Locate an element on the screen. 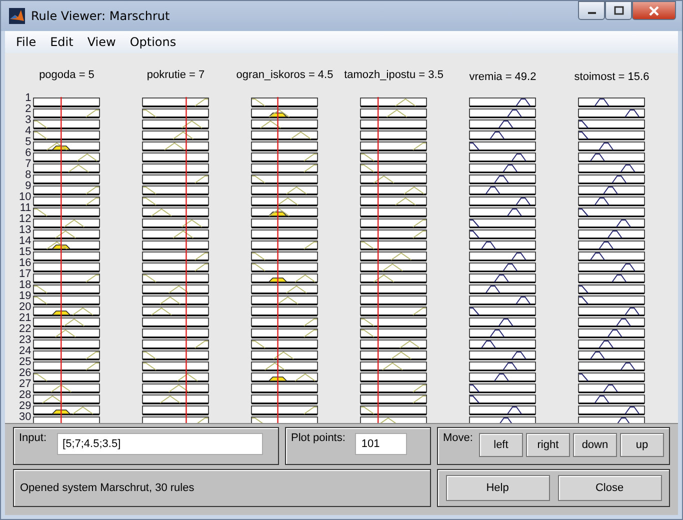 This screenshot has height=520, width=683. rule-number: 14 is located at coordinates (25, 241).